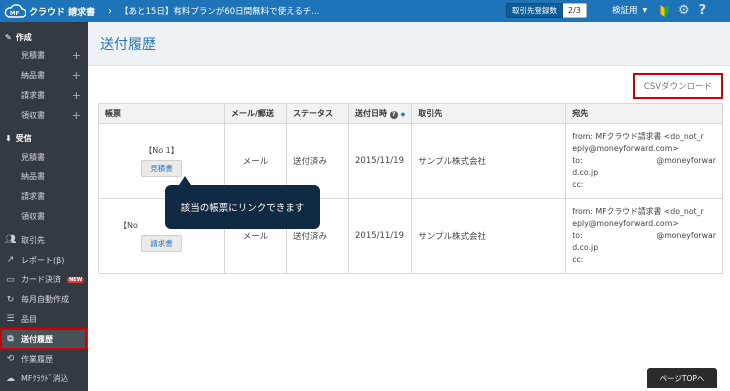  Describe the element at coordinates (10, 359) in the screenshot. I see `history-icon: ⟲` at that location.